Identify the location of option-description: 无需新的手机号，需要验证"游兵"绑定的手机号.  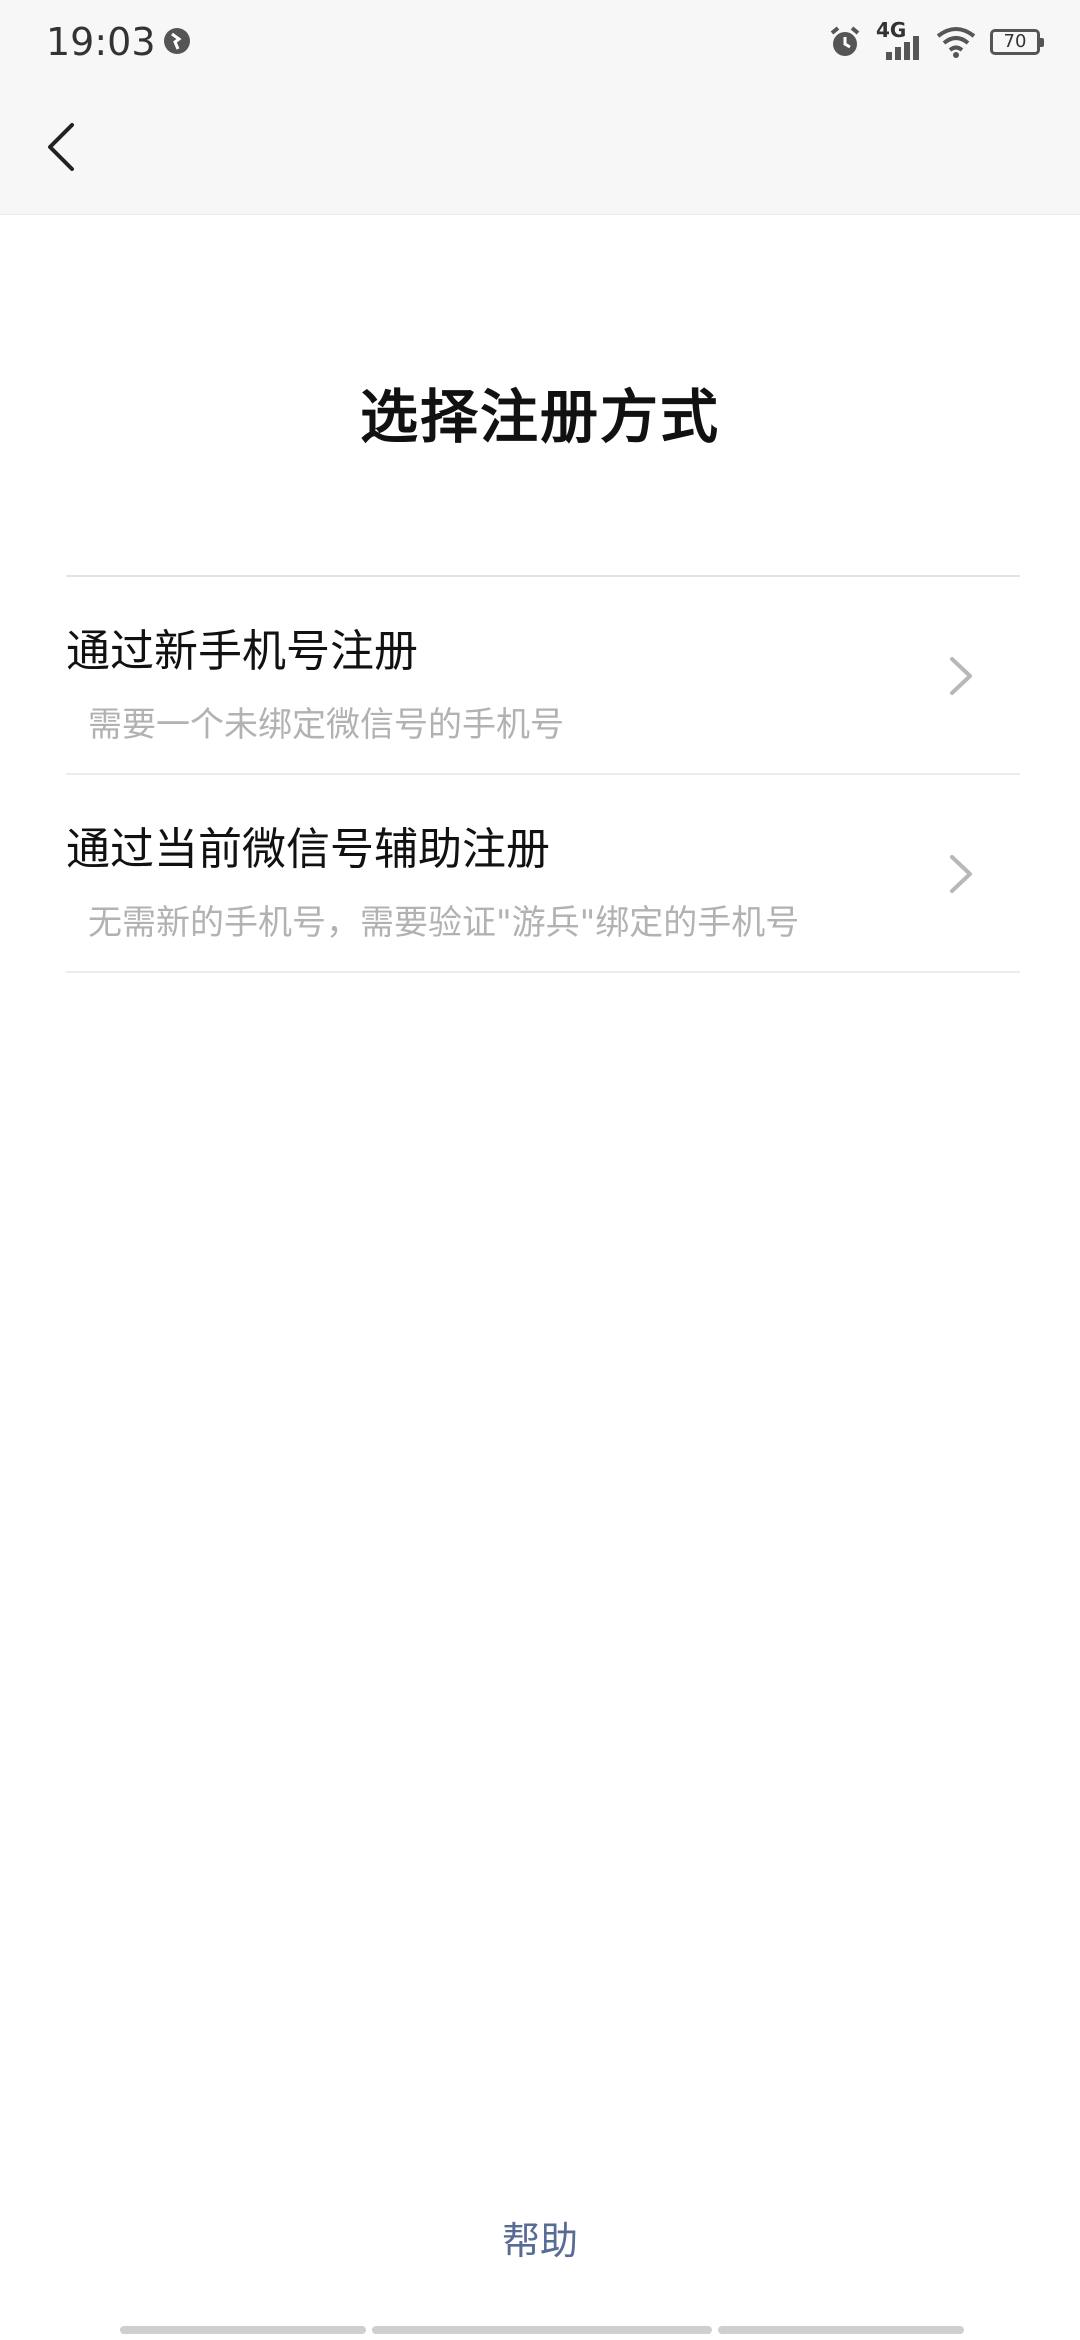
(444, 923).